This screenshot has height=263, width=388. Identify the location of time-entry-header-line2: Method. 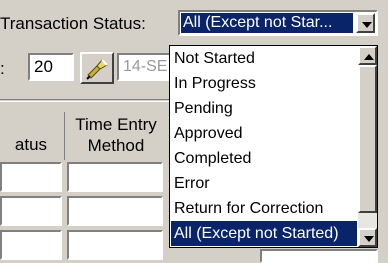
(116, 145).